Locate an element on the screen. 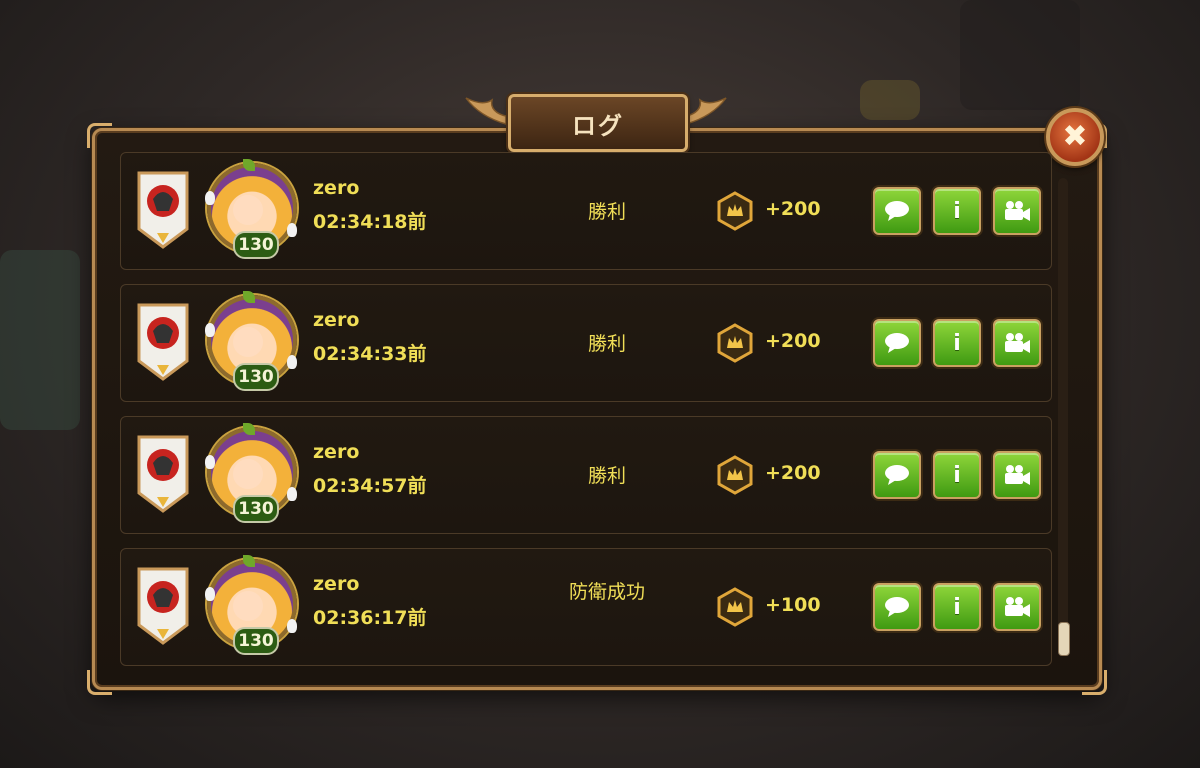 This screenshot has width=1200, height=768. scrollbar-thumb is located at coordinates (1064, 639).